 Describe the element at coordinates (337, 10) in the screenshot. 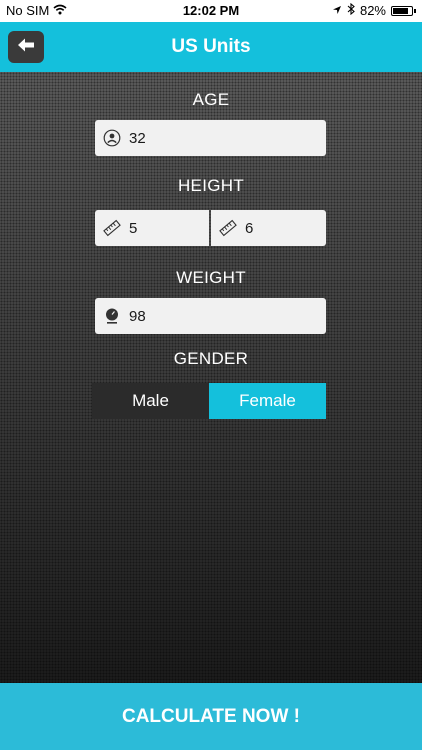

I see `location-arrow-icon` at that location.